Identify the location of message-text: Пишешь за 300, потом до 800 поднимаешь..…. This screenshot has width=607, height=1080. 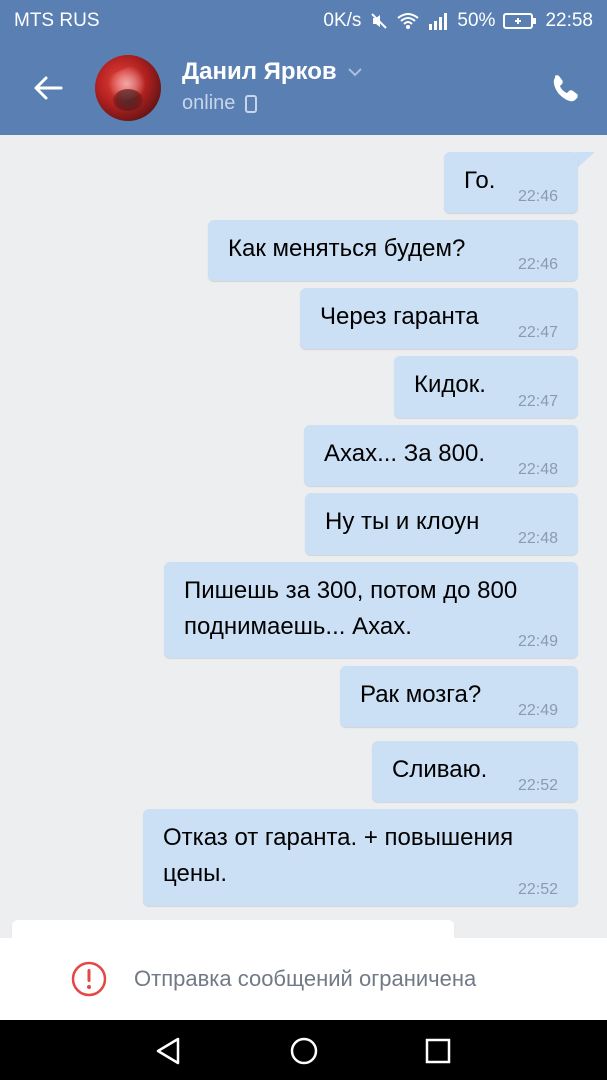
(351, 608).